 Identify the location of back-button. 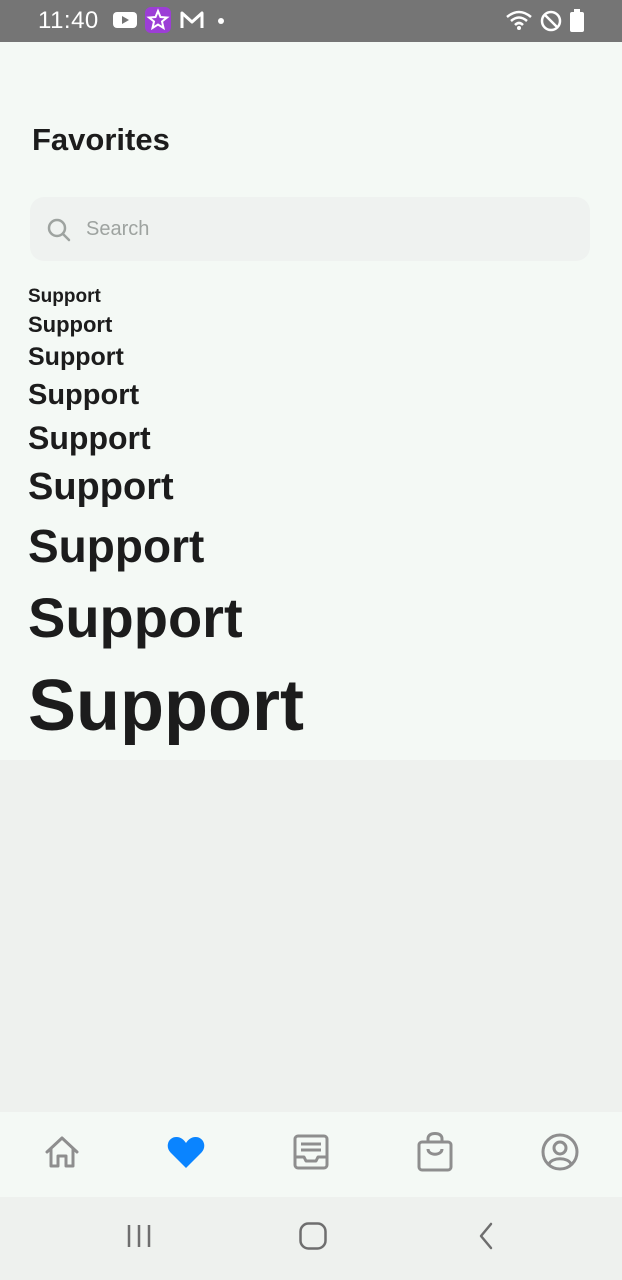
(487, 1238).